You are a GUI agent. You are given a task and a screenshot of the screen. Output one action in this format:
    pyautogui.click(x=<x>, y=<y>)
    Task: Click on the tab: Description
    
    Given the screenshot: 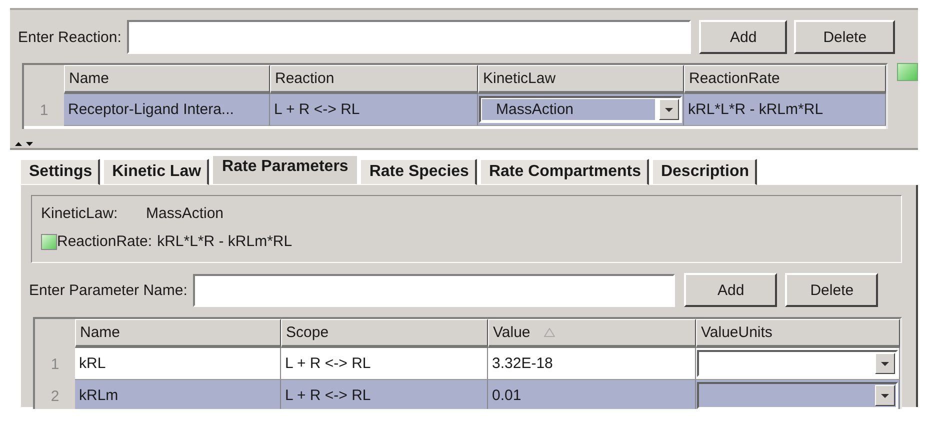 What is the action you would take?
    pyautogui.click(x=704, y=172)
    